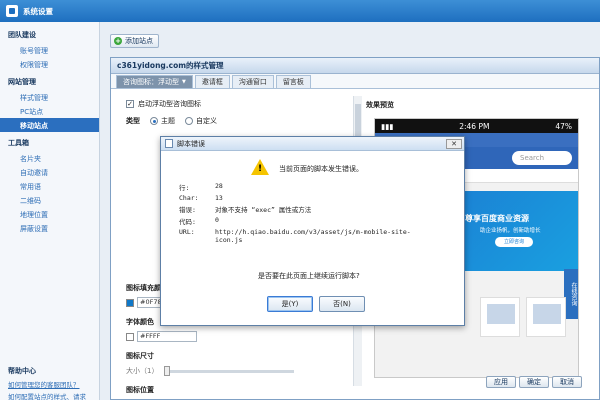  I want to click on tab-float-icon: 咨询图标：浮动型 ▼, so click(154, 81).